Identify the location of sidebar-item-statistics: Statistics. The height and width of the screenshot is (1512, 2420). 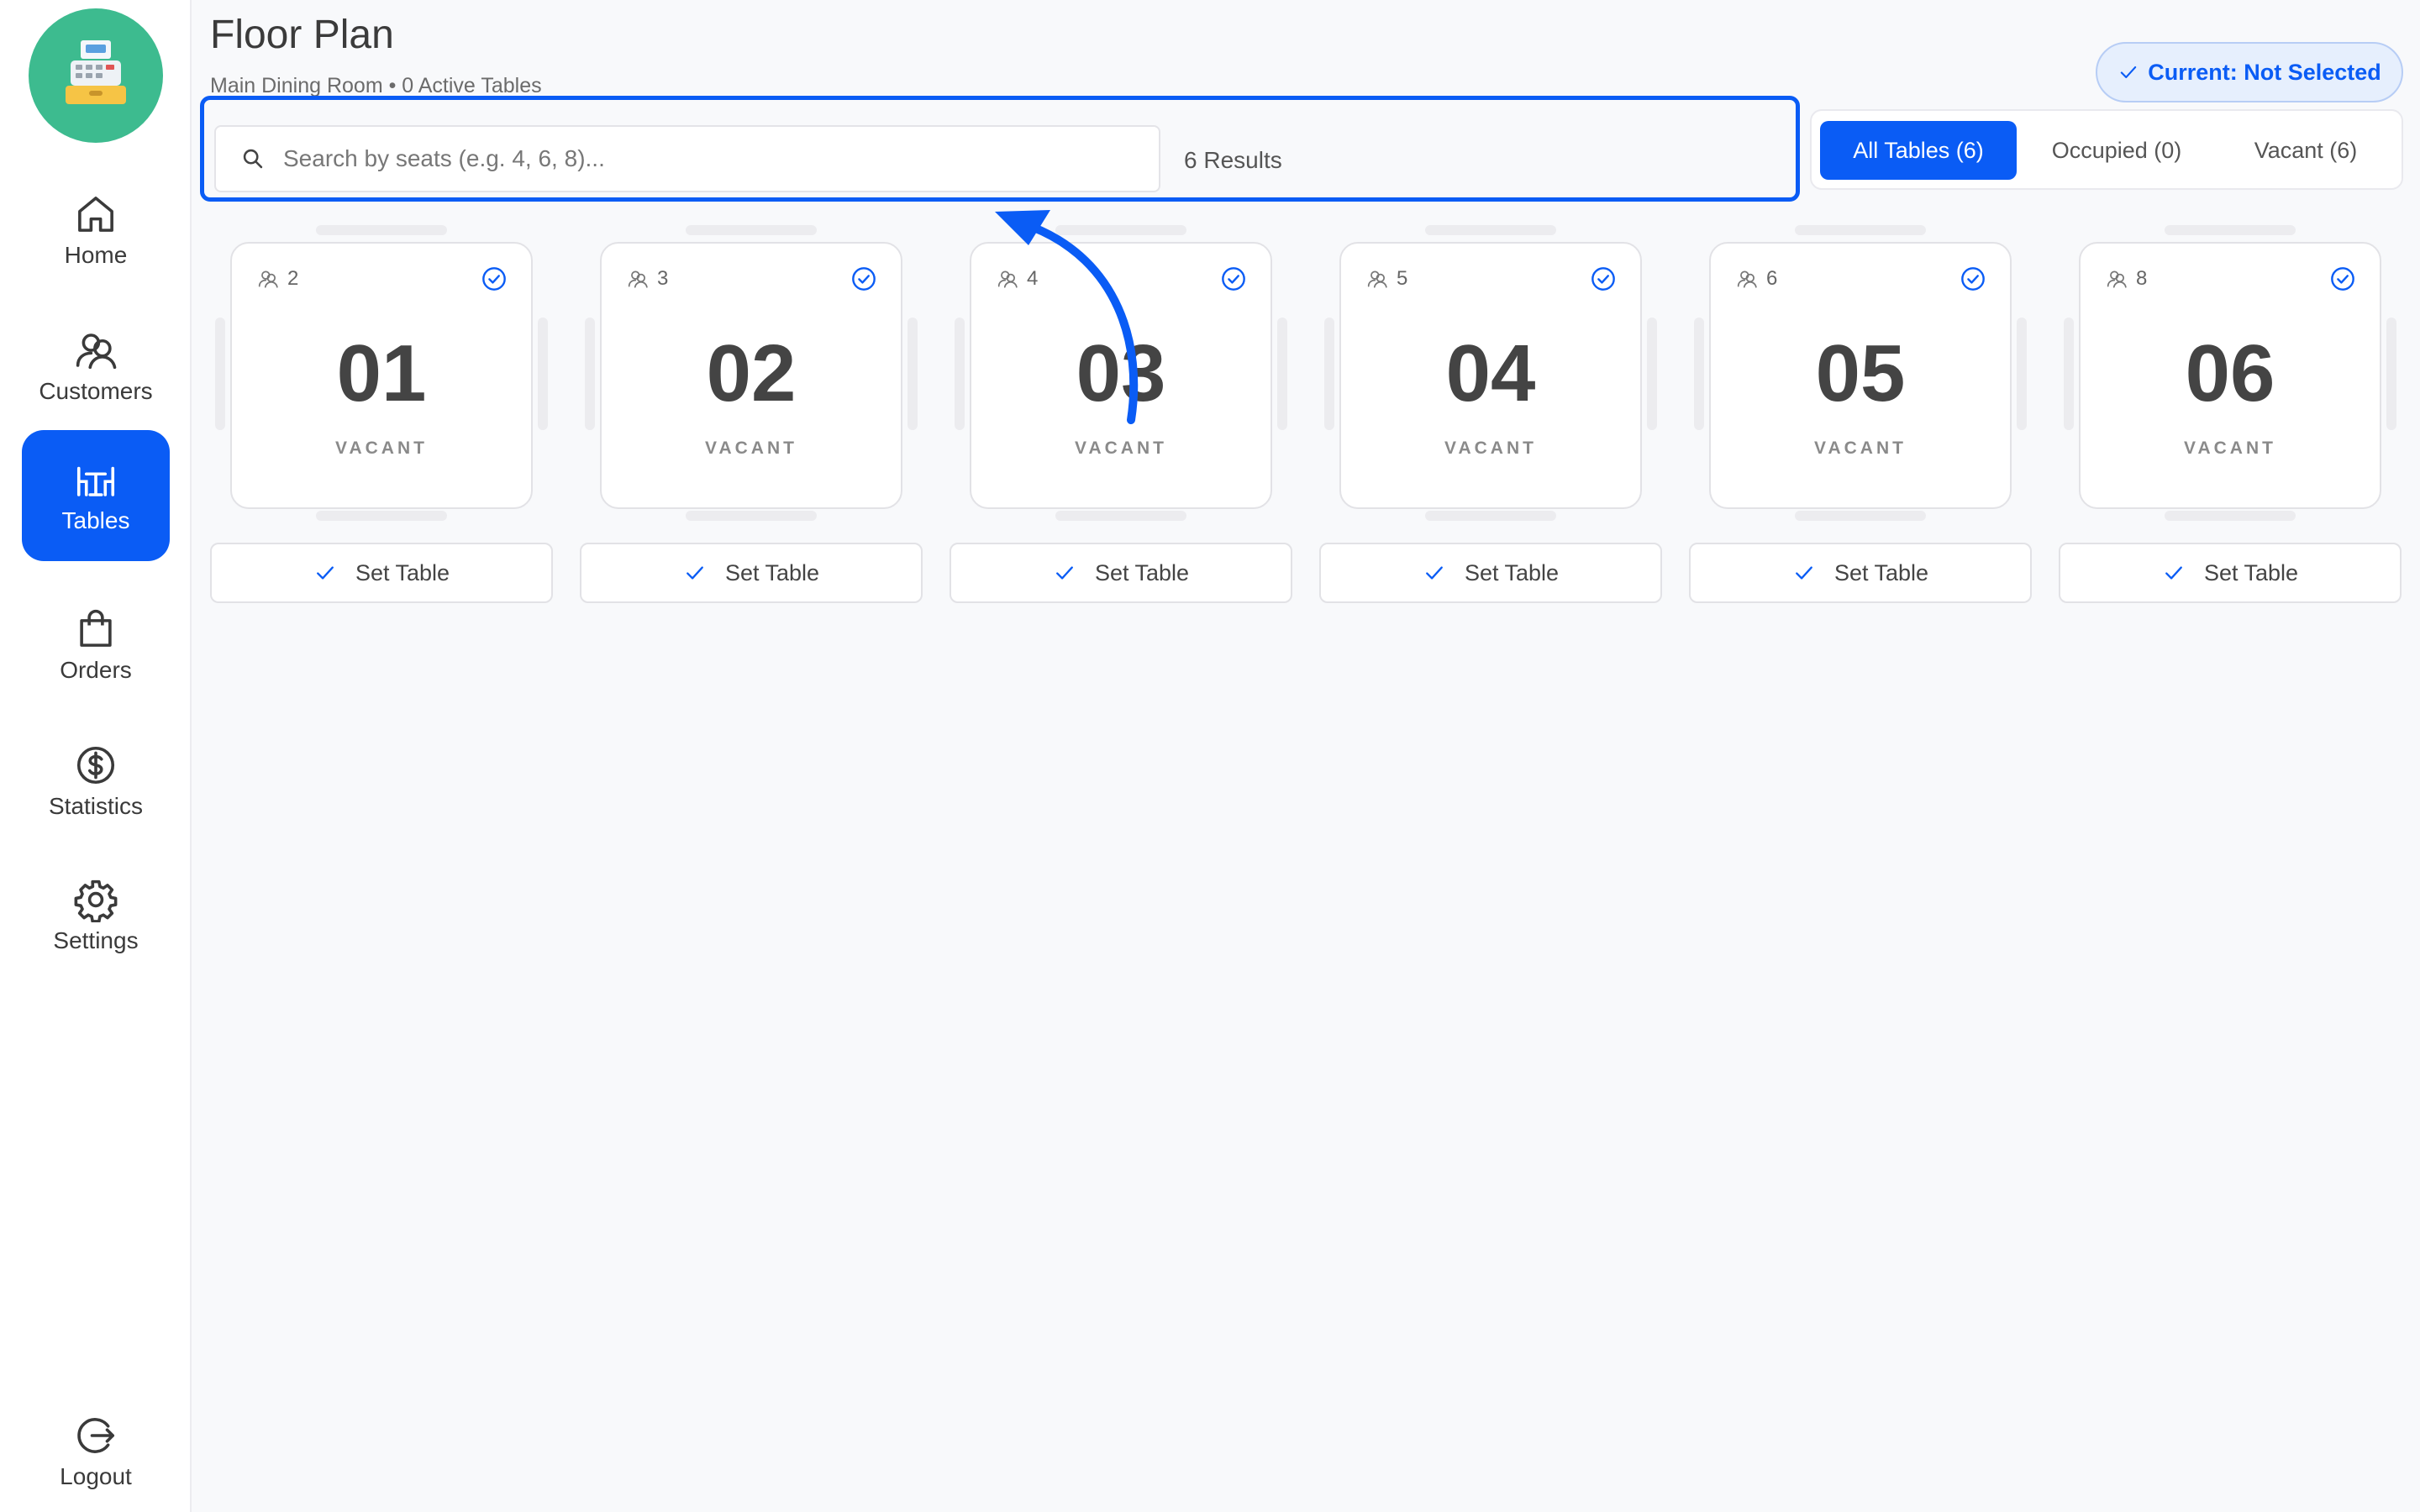
(96, 781).